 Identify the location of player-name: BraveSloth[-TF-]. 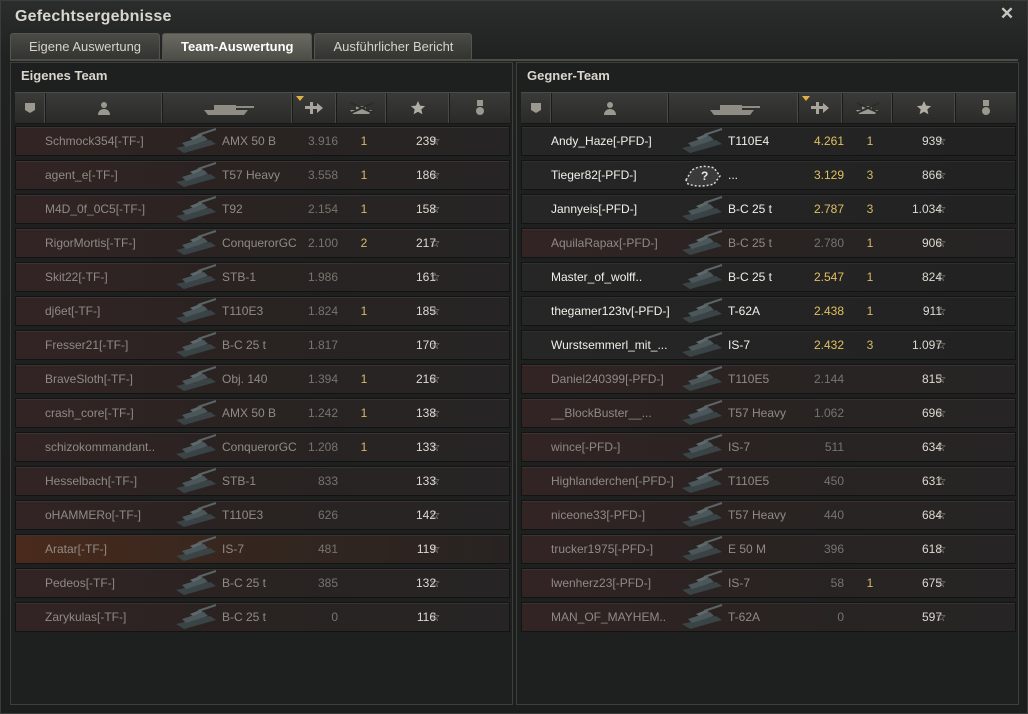
(89, 379).